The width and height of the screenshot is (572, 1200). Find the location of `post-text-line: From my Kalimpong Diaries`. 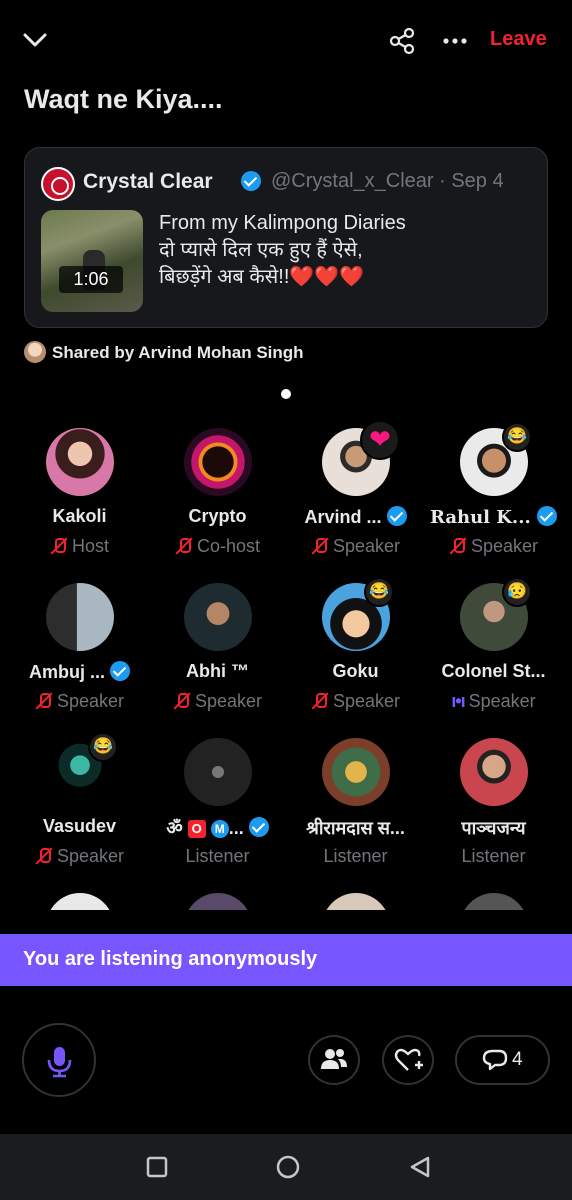

post-text-line: From my Kalimpong Diaries is located at coordinates (282, 223).